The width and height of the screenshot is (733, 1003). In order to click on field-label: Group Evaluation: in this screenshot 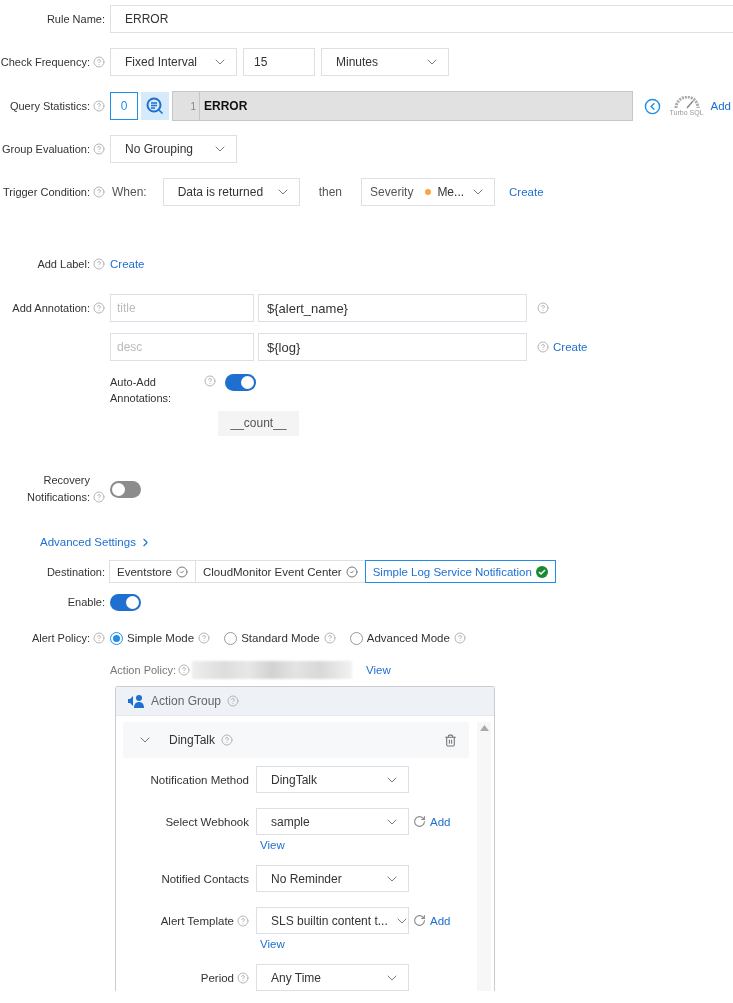, I will do `click(45, 149)`.